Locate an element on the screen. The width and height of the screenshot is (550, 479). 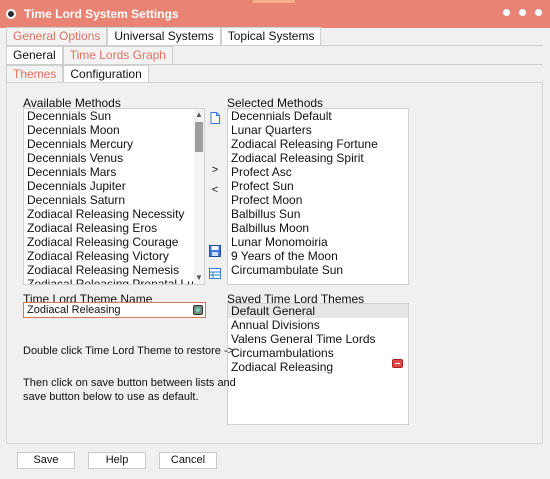
apply-theme-icon is located at coordinates (198, 310).